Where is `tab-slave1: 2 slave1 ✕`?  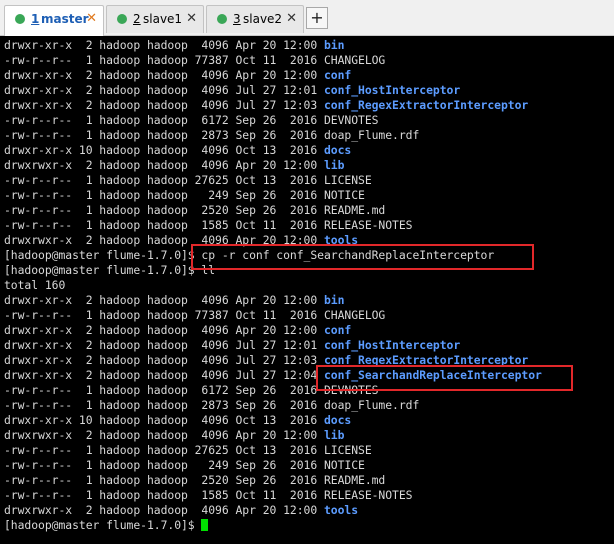 tab-slave1: 2 slave1 ✕ is located at coordinates (155, 19).